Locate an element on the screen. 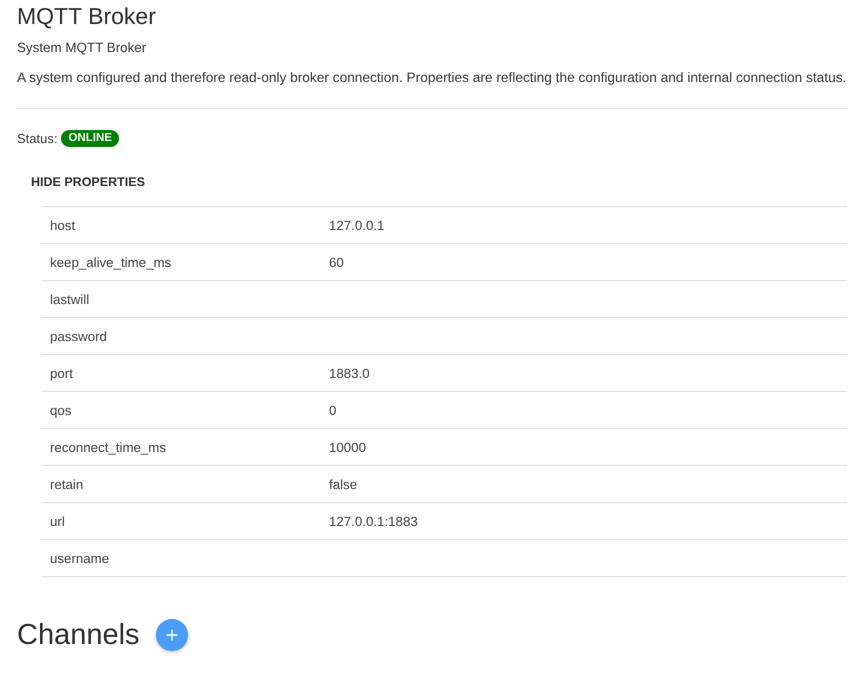 Image resolution: width=864 pixels, height=683 pixels. status-label: Status: is located at coordinates (37, 138).